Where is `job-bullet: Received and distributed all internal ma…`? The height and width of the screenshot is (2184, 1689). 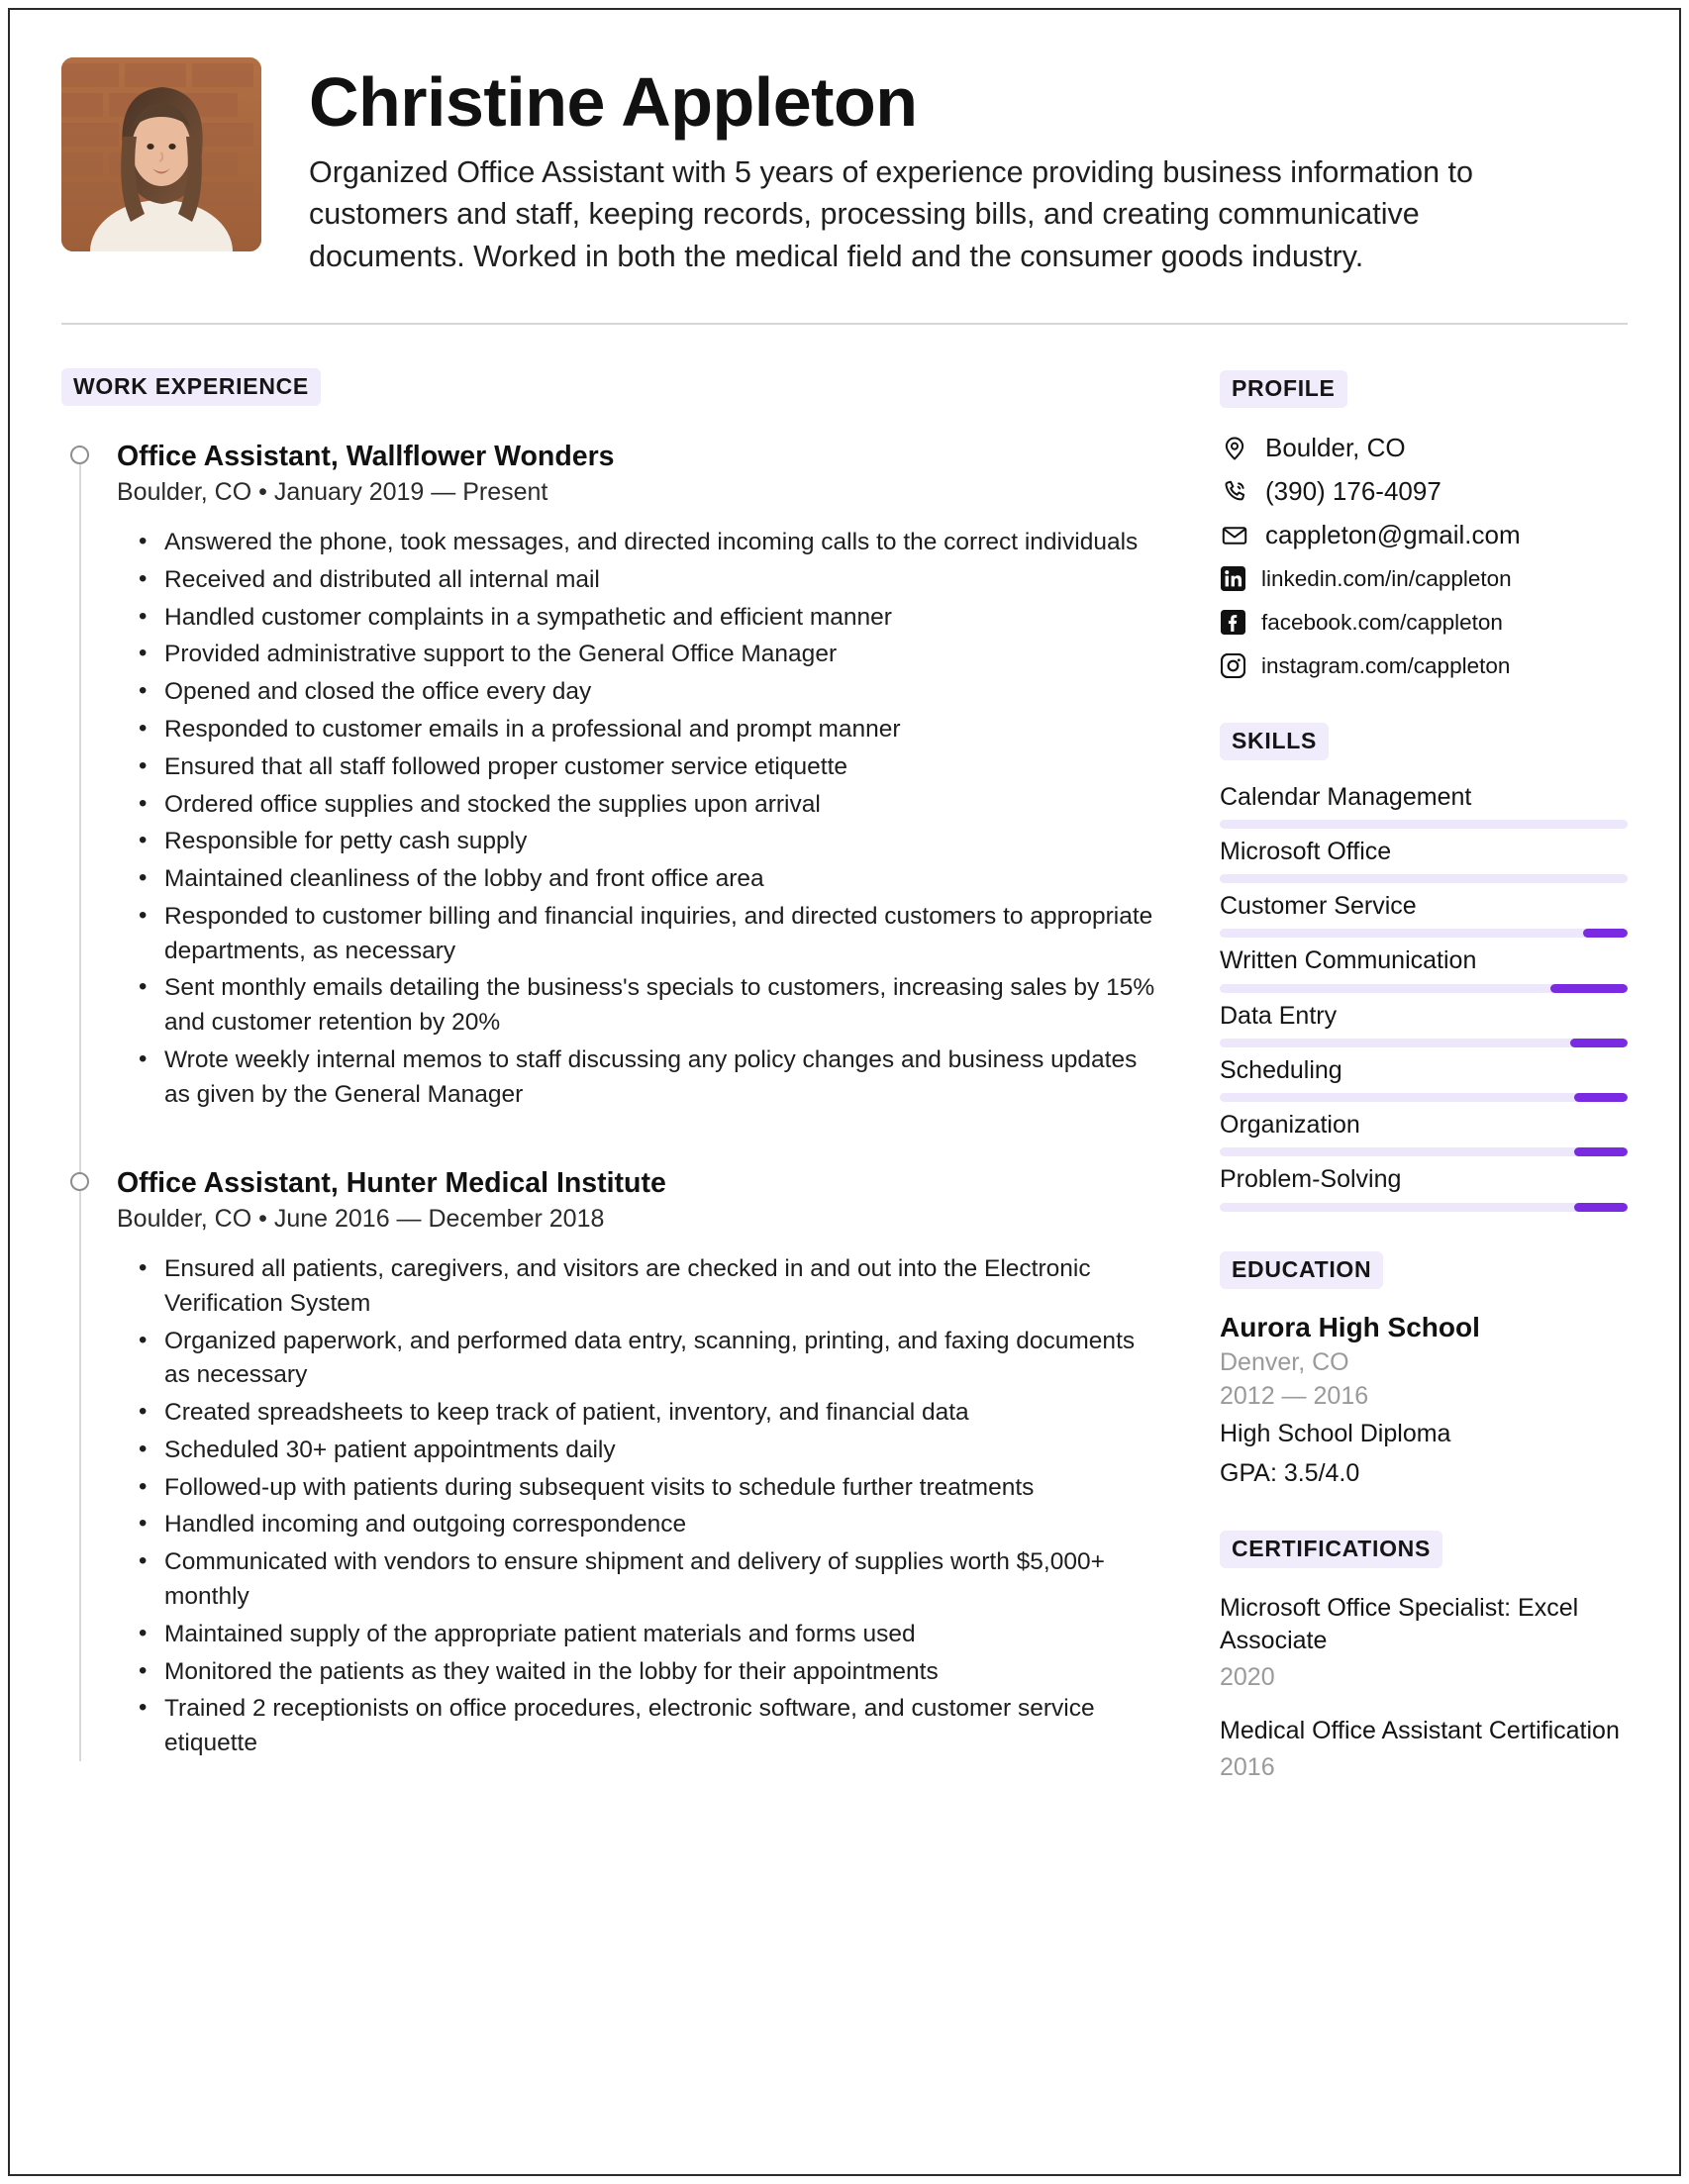 job-bullet: Received and distributed all internal ma… is located at coordinates (649, 580).